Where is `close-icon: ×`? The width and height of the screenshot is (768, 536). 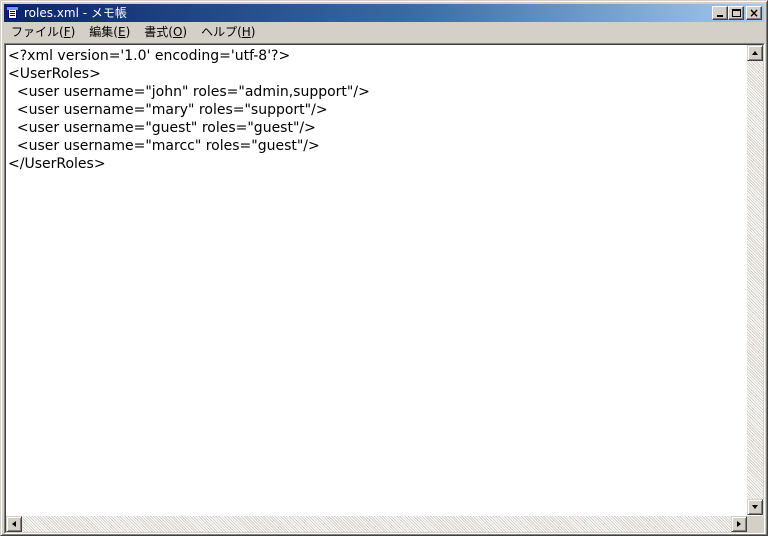
close-icon: × is located at coordinates (754, 13).